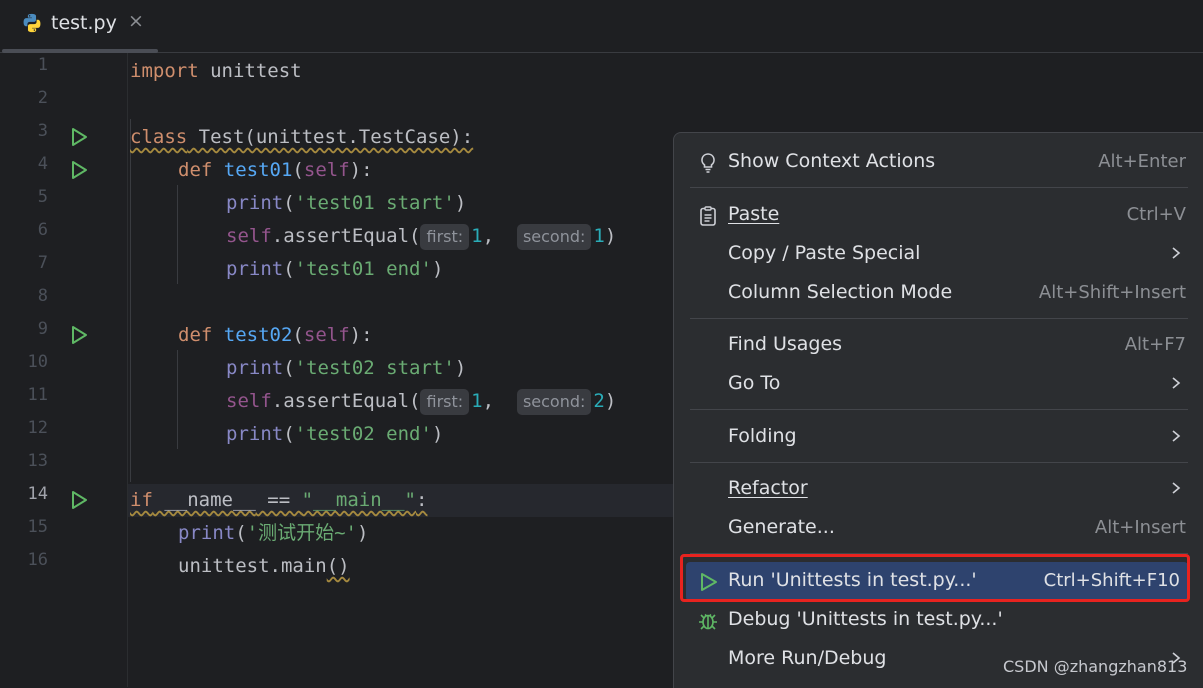 This screenshot has height=688, width=1203. Describe the element at coordinates (42, 263) in the screenshot. I see `line-number: 7` at that location.